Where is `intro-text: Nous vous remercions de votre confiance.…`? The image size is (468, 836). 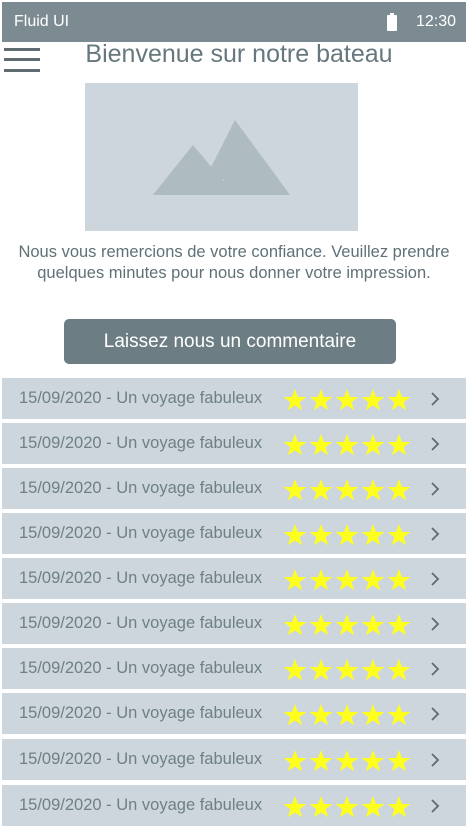
intro-text: Nous vous remercions de votre confiance.… is located at coordinates (234, 262).